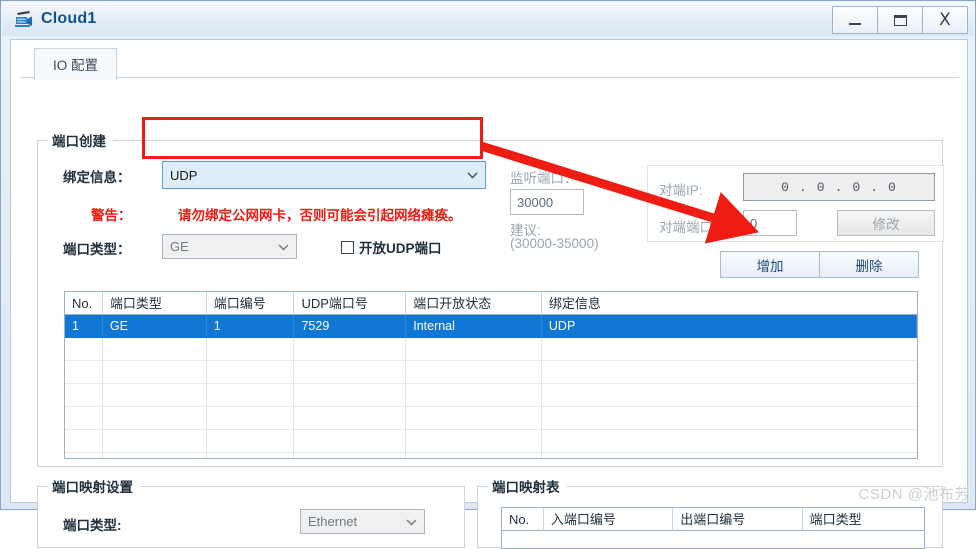 This screenshot has height=549, width=976. I want to click on title-bar: Cloud1 X, so click(488, 19).